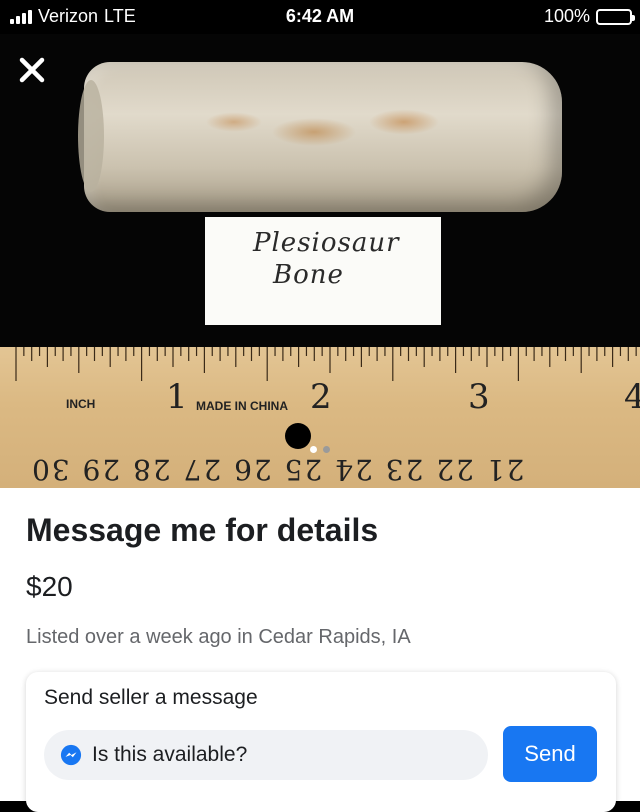 The width and height of the screenshot is (640, 812). Describe the element at coordinates (320, 17) in the screenshot. I see `status-bar: Verizon LTE 6:42 AM 100%` at that location.